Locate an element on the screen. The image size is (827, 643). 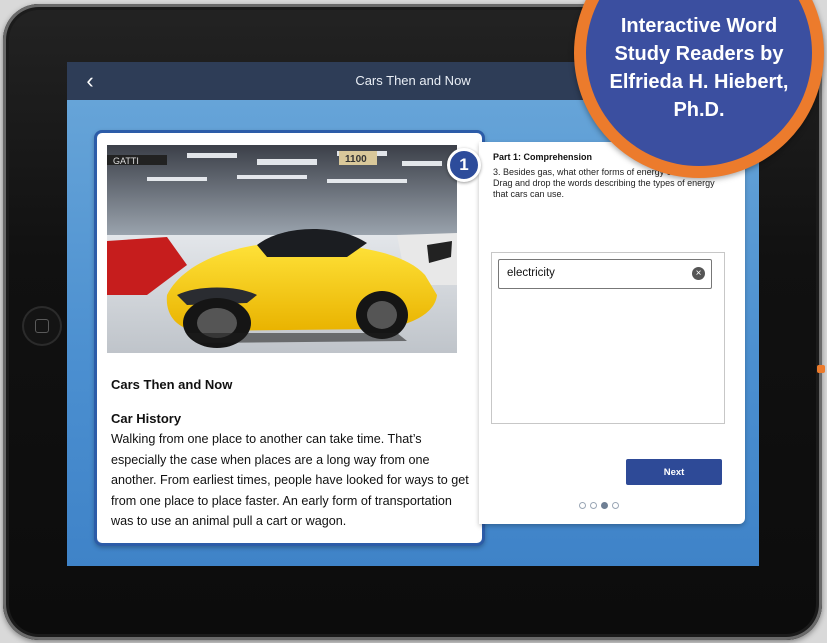
answer-chip: electricity × is located at coordinates (605, 274).